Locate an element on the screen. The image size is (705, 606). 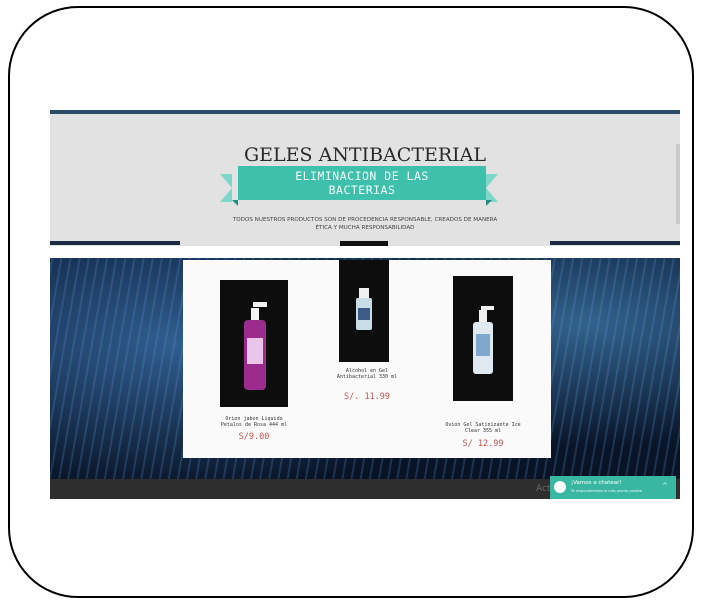
chat-icon is located at coordinates (560, 487).